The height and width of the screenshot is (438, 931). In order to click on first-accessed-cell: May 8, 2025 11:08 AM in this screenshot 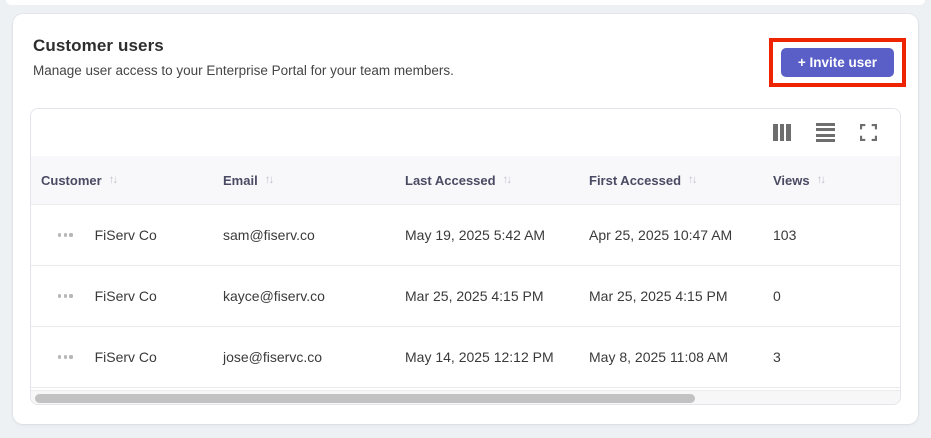, I will do `click(659, 357)`.